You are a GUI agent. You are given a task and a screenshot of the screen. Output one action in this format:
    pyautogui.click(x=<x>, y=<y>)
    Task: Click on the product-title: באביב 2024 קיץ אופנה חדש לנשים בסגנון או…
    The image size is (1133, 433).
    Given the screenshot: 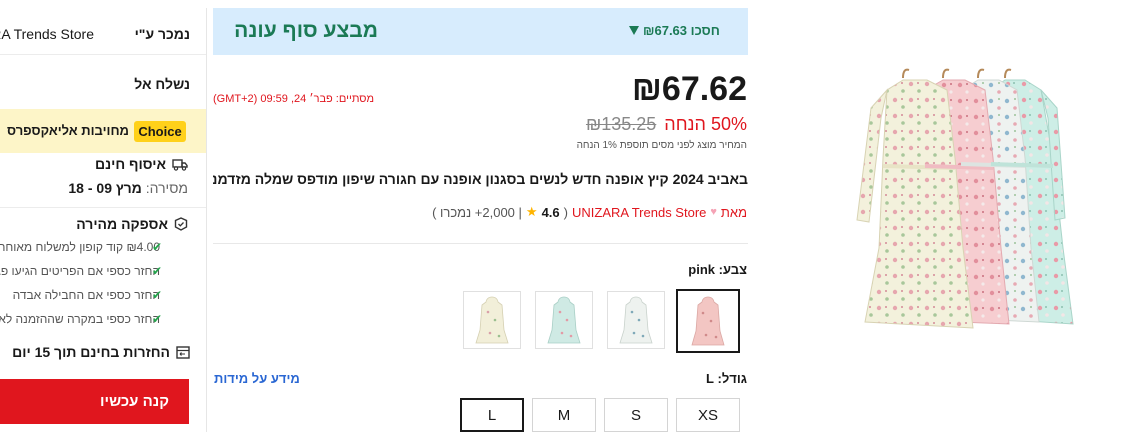 What is the action you would take?
    pyautogui.click(x=480, y=179)
    